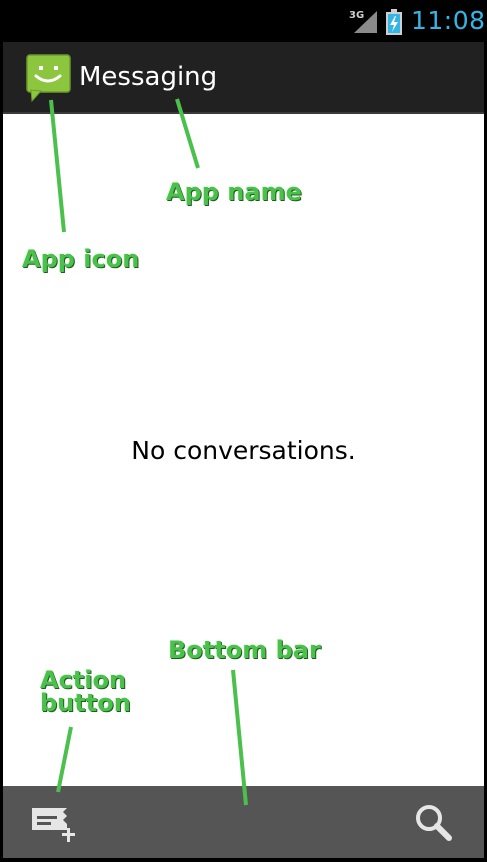  Describe the element at coordinates (394, 22) in the screenshot. I see `battery-charging-icon` at that location.